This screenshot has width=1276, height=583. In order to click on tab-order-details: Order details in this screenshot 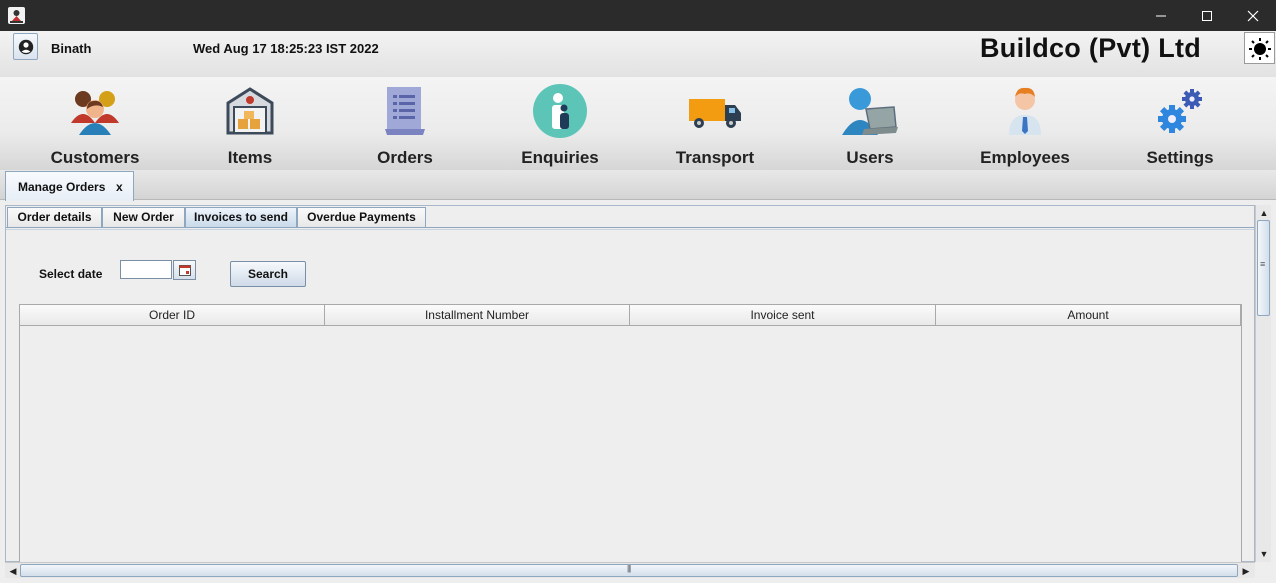, I will do `click(54, 217)`.